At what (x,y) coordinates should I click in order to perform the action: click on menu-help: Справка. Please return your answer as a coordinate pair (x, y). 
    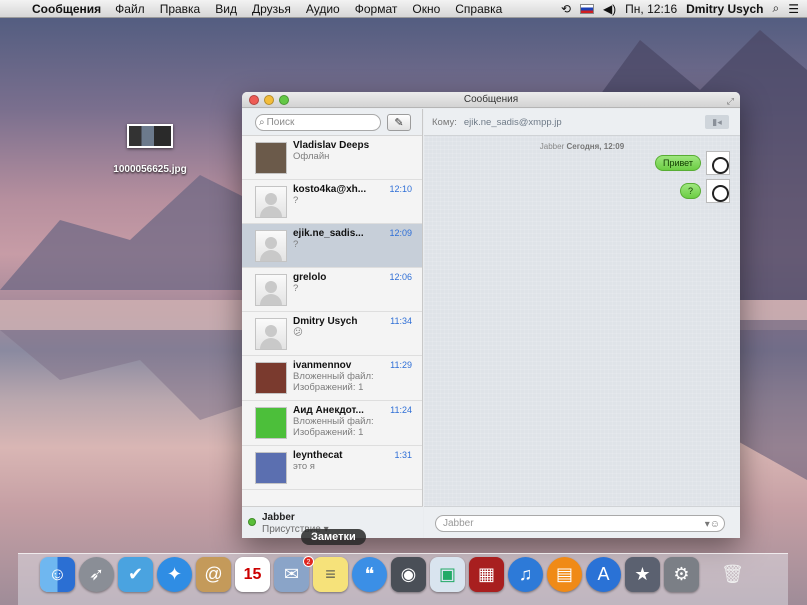
    Looking at the image, I should click on (478, 9).